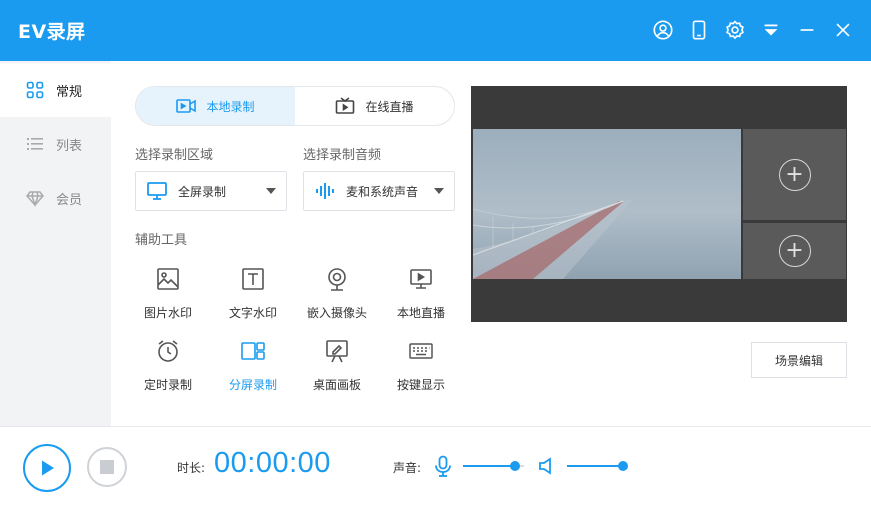 Image resolution: width=871 pixels, height=506 pixels. I want to click on record-stop-button, so click(107, 467).